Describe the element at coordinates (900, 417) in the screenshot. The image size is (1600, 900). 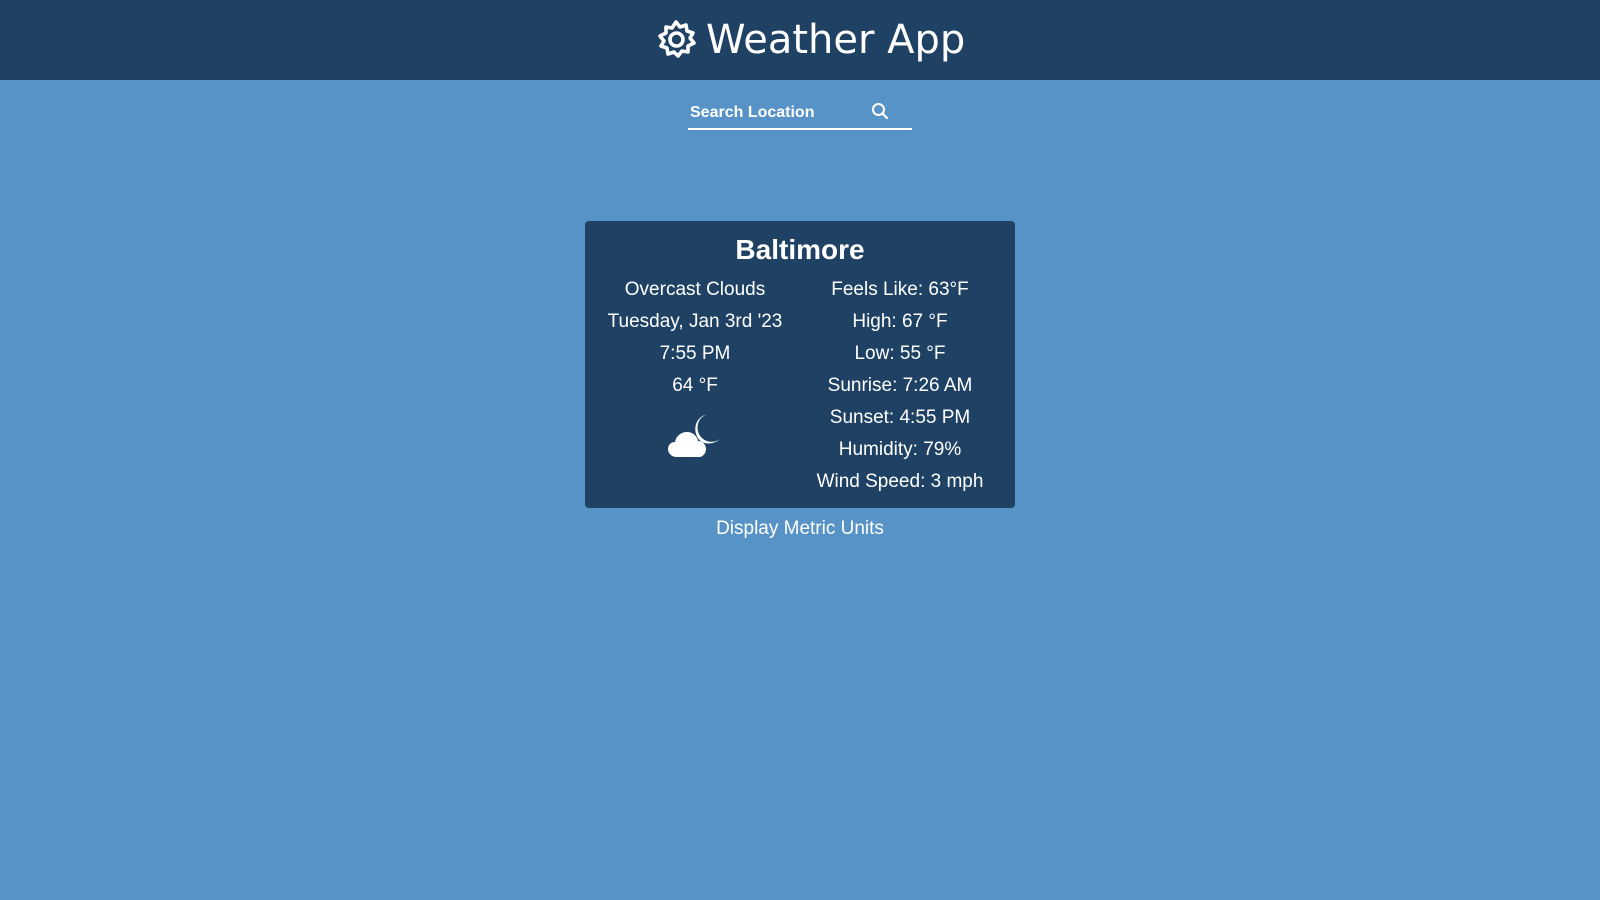
I see `sunset-time: Sunset: 4:55 PM` at that location.